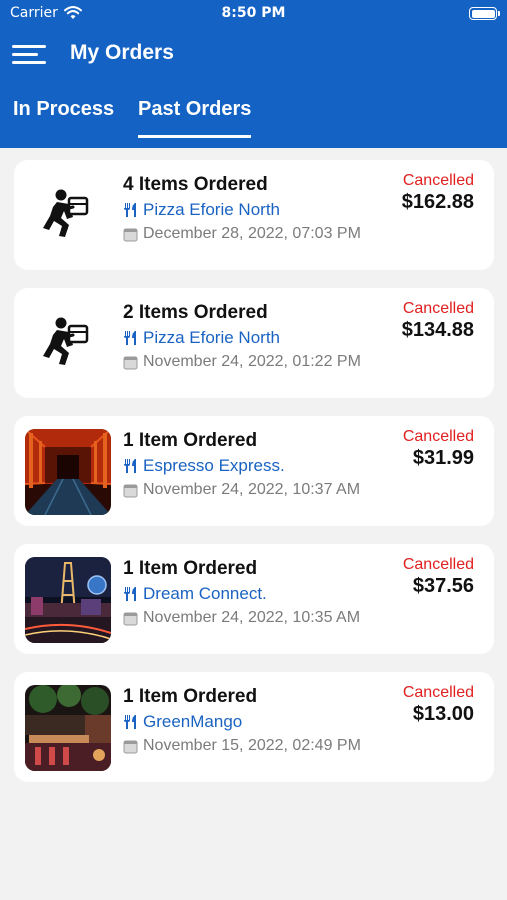  What do you see at coordinates (437, 330) in the screenshot?
I see `order-amount: $134.88` at bounding box center [437, 330].